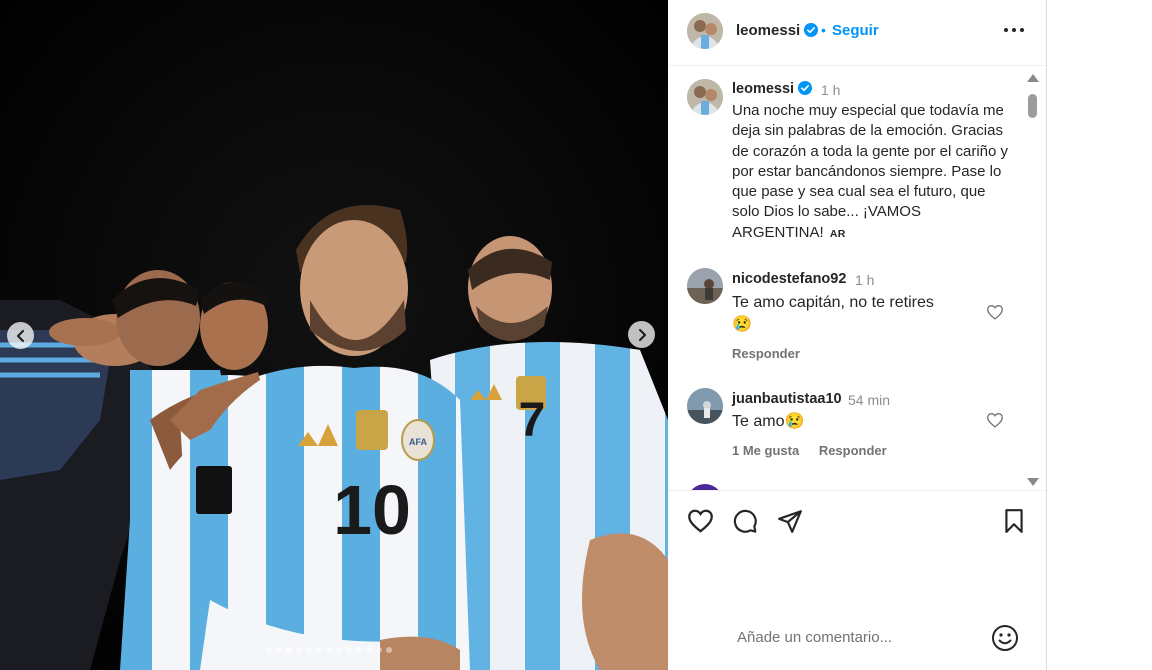 This screenshot has height=670, width=1152. I want to click on comment-text: Te amo capitán, no te retires 😢, so click(833, 313).